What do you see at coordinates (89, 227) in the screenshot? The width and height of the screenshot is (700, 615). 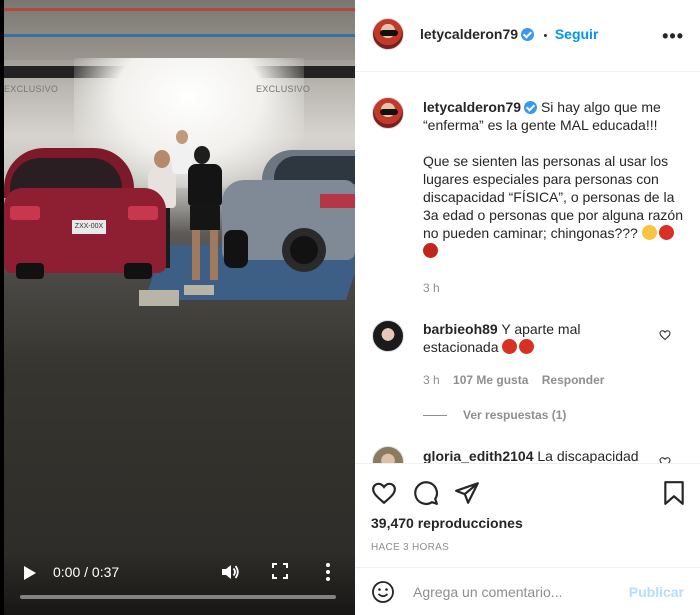 I see `license-plate: ZXX-00X` at bounding box center [89, 227].